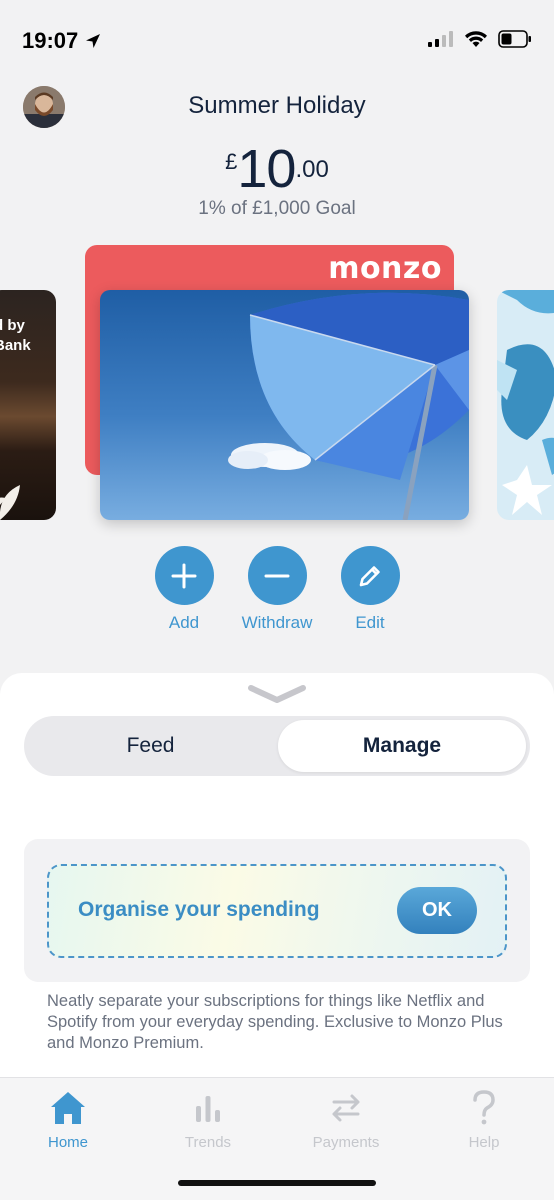 This screenshot has width=554, height=1200. What do you see at coordinates (385, 268) in the screenshot?
I see `monzo-logo: monzo` at bounding box center [385, 268].